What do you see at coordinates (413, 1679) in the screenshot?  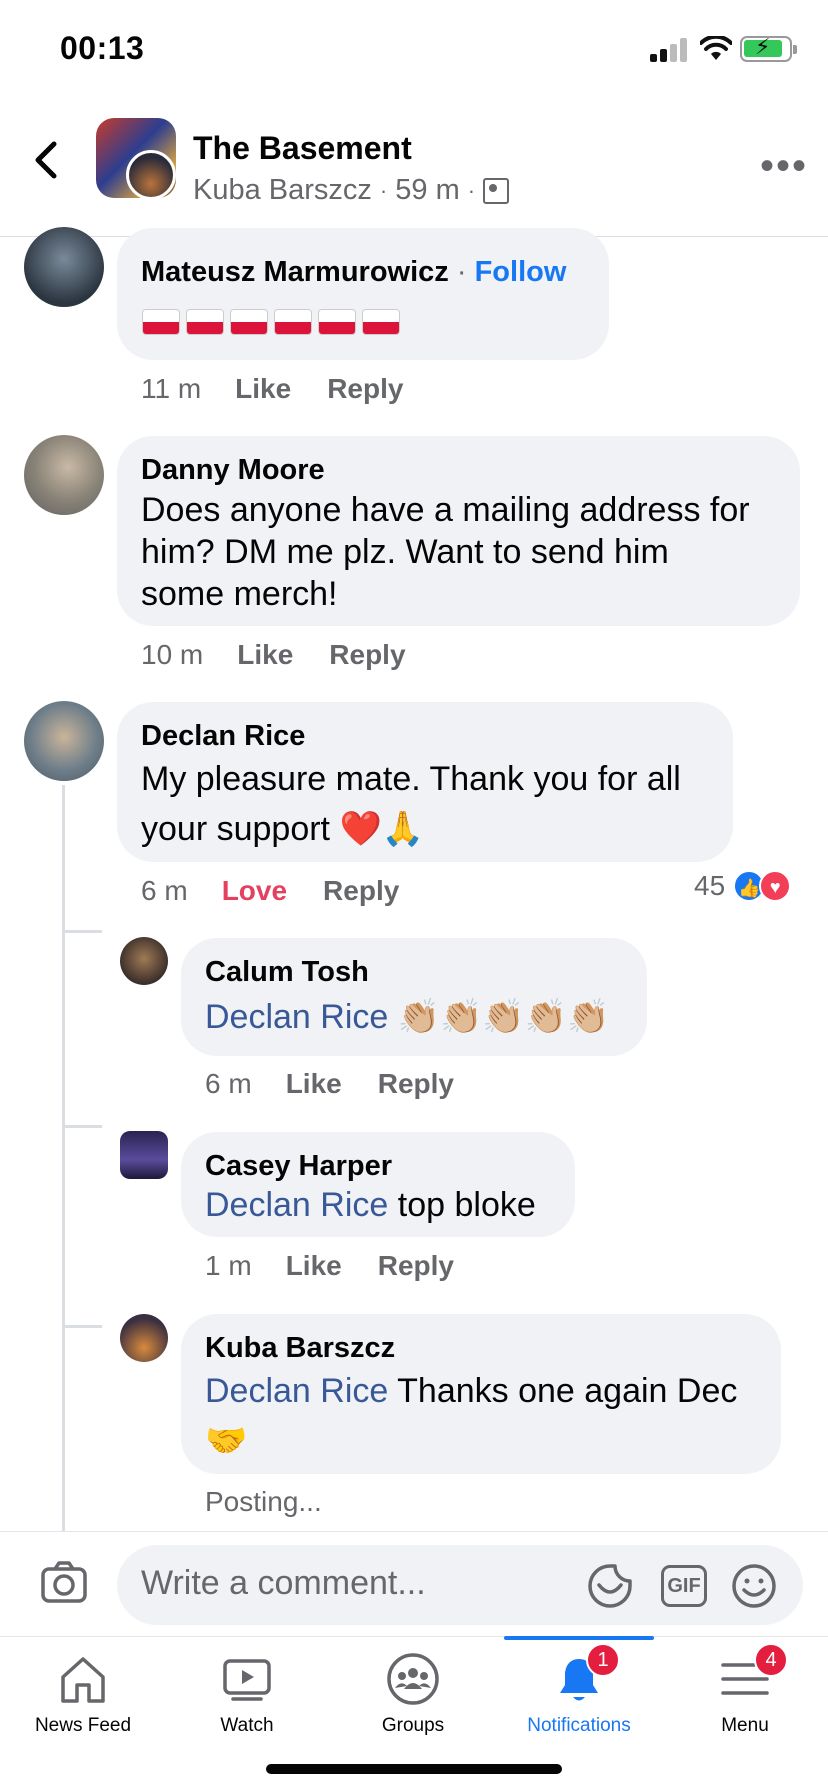 I see `groups-icon` at bounding box center [413, 1679].